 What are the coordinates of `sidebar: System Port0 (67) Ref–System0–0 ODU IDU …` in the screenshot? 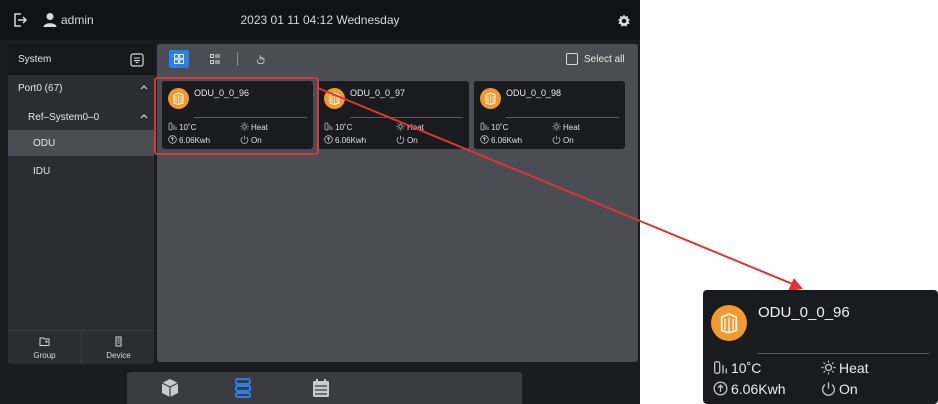 It's located at (81, 204).